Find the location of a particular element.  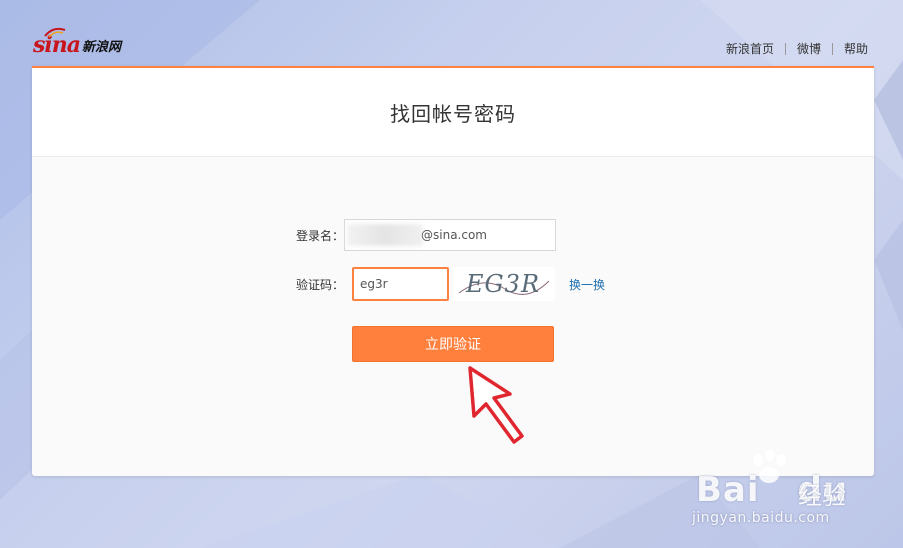

captcha-row: 验证码： eg3r EG3R 换一换 is located at coordinates (453, 284).